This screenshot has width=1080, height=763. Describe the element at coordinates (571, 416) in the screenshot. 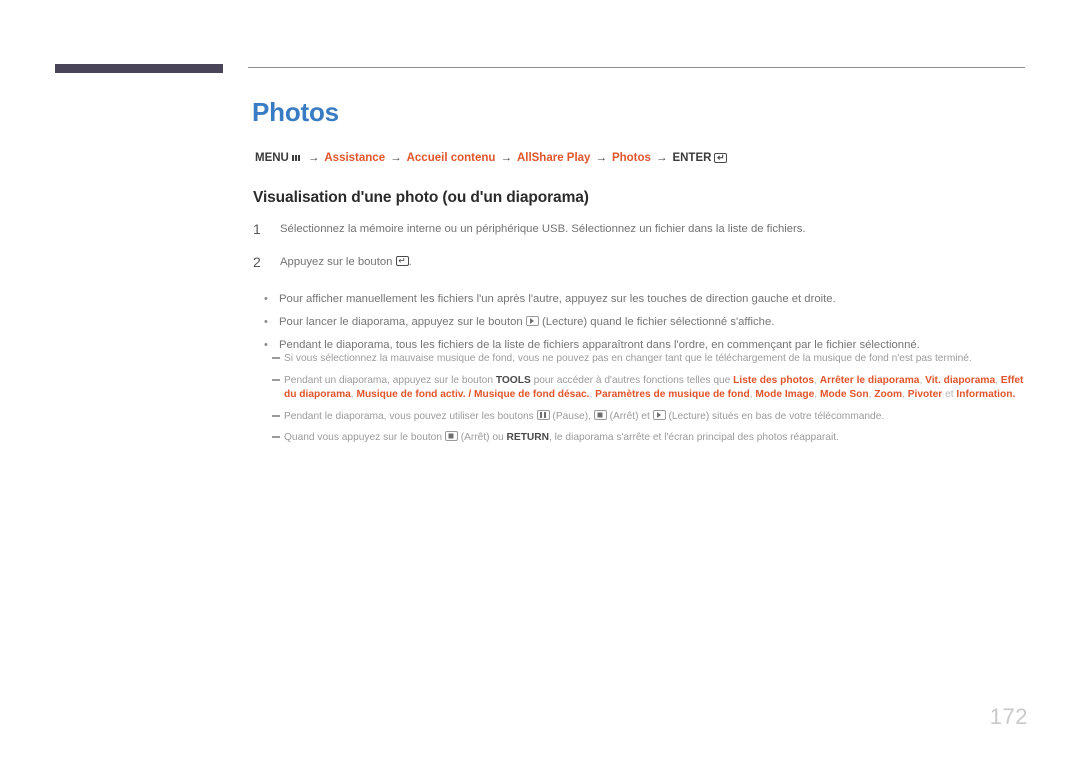

I see `pause-label: (Pause),` at that location.